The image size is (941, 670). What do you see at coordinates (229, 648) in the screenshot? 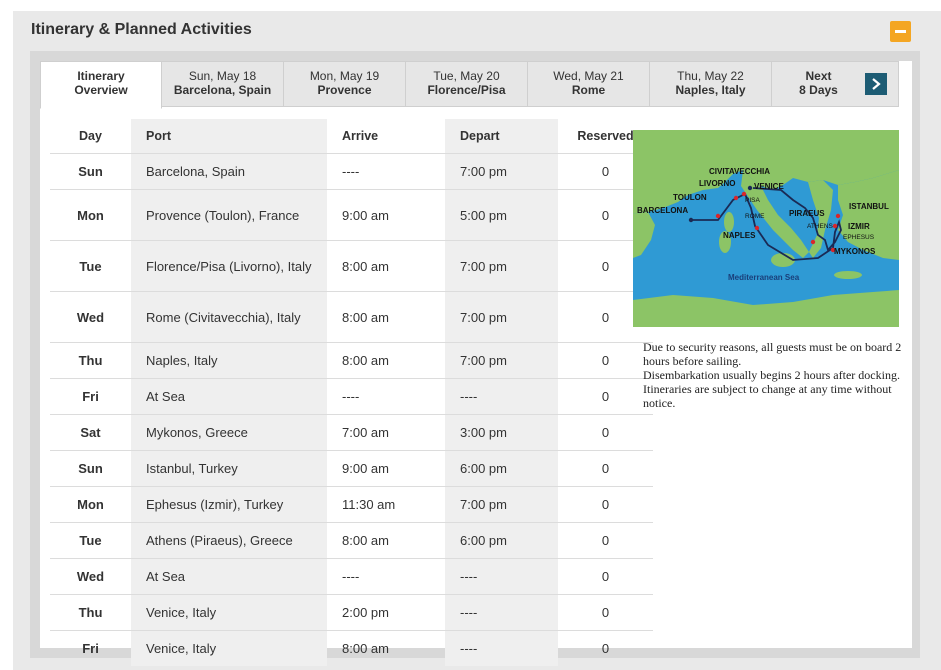
I see `port-cell: Venice, Italy` at bounding box center [229, 648].